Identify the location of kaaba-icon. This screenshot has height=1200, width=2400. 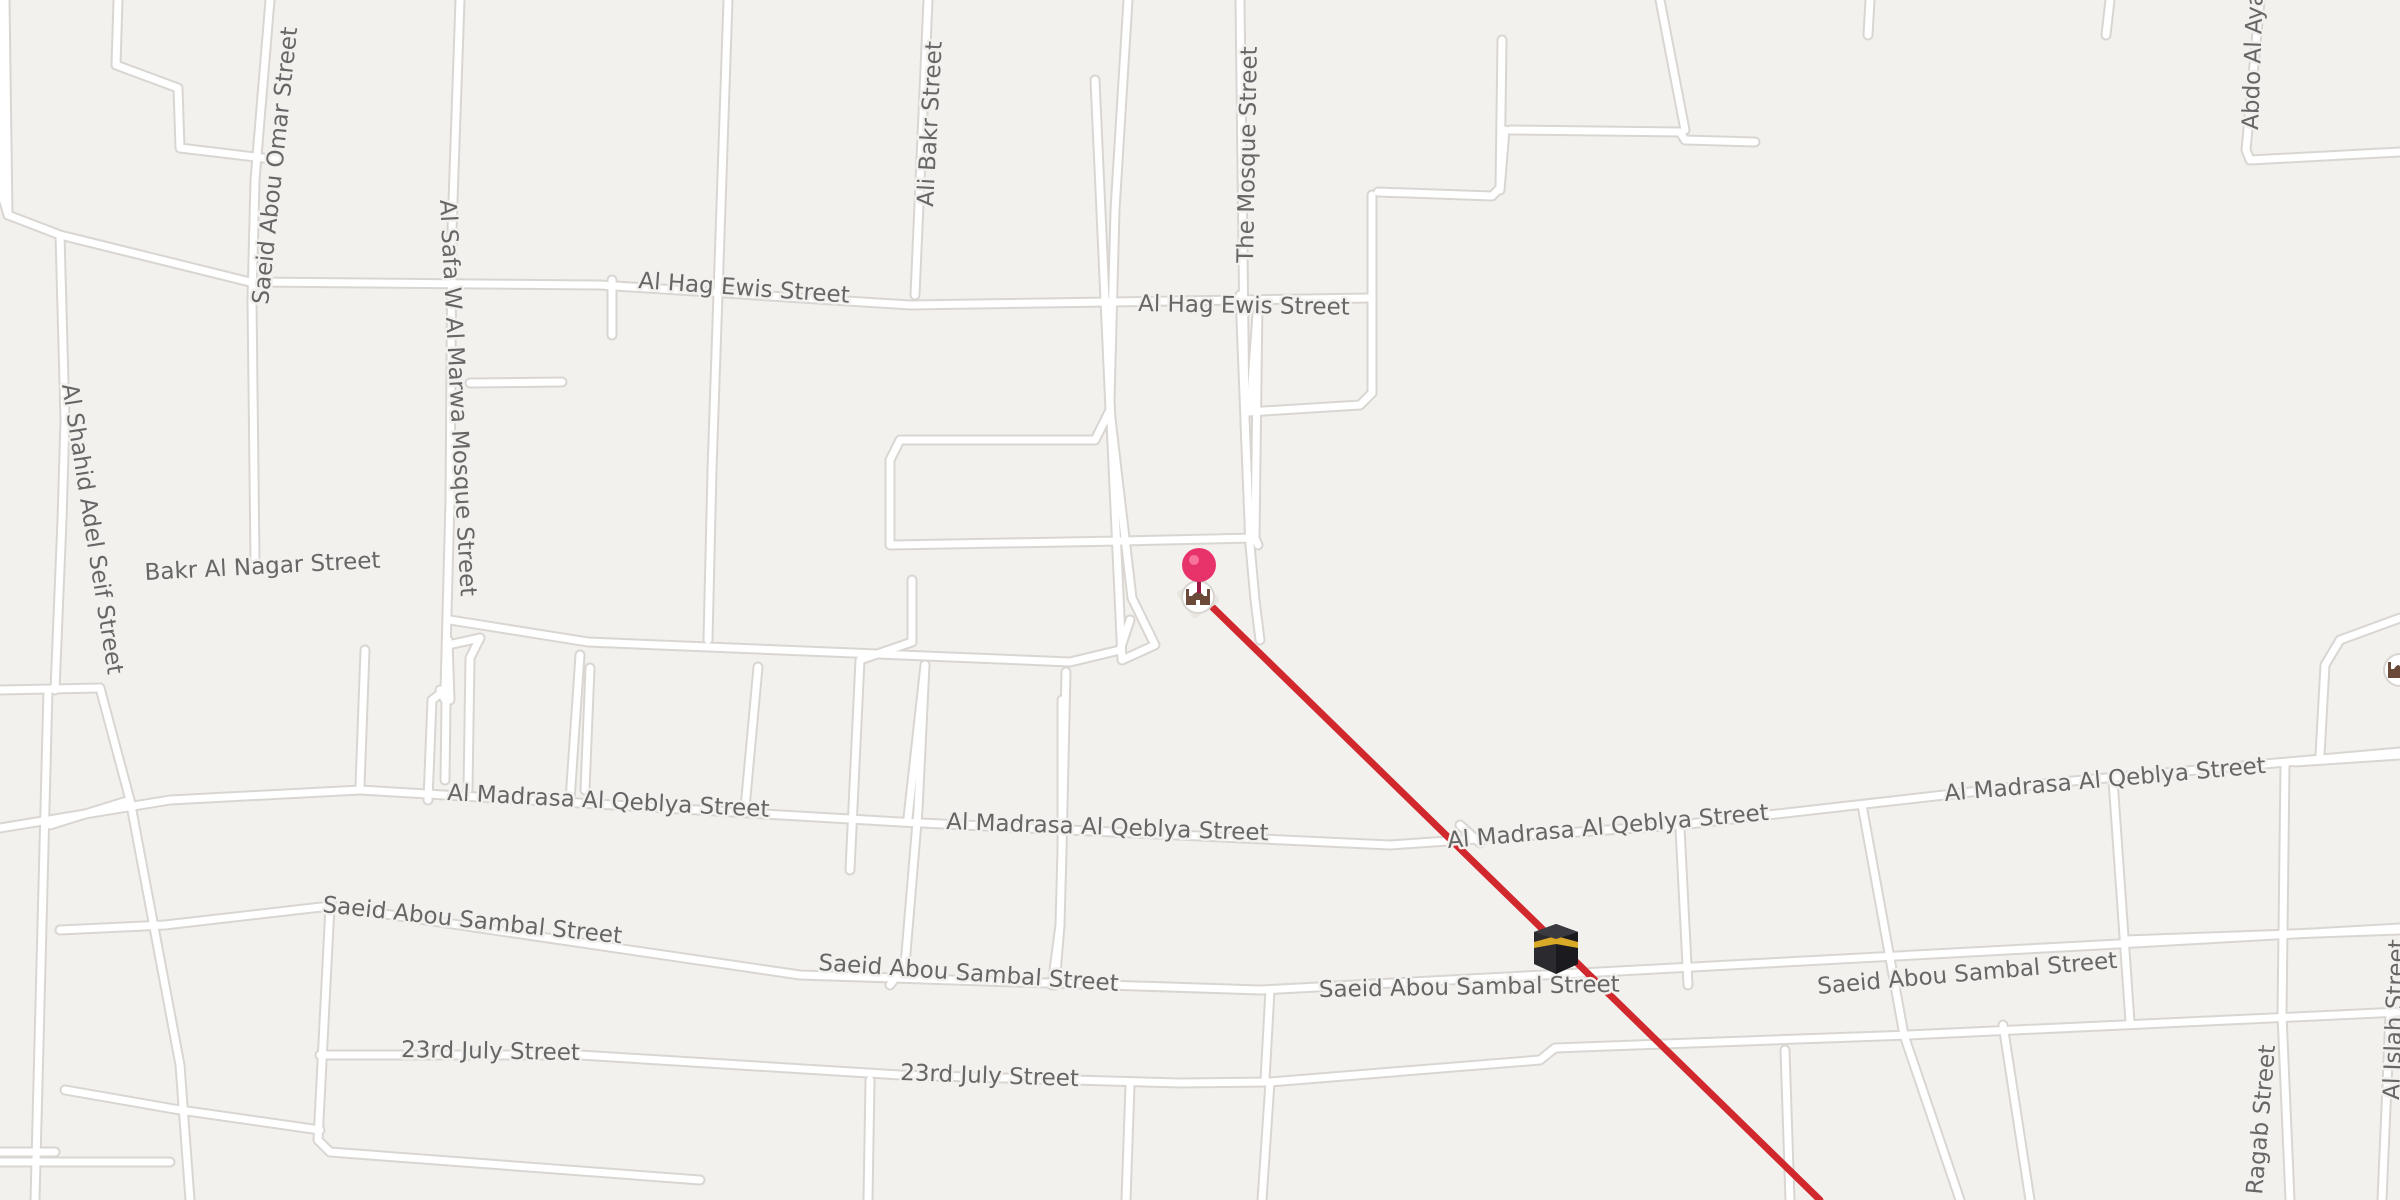
(1556, 949).